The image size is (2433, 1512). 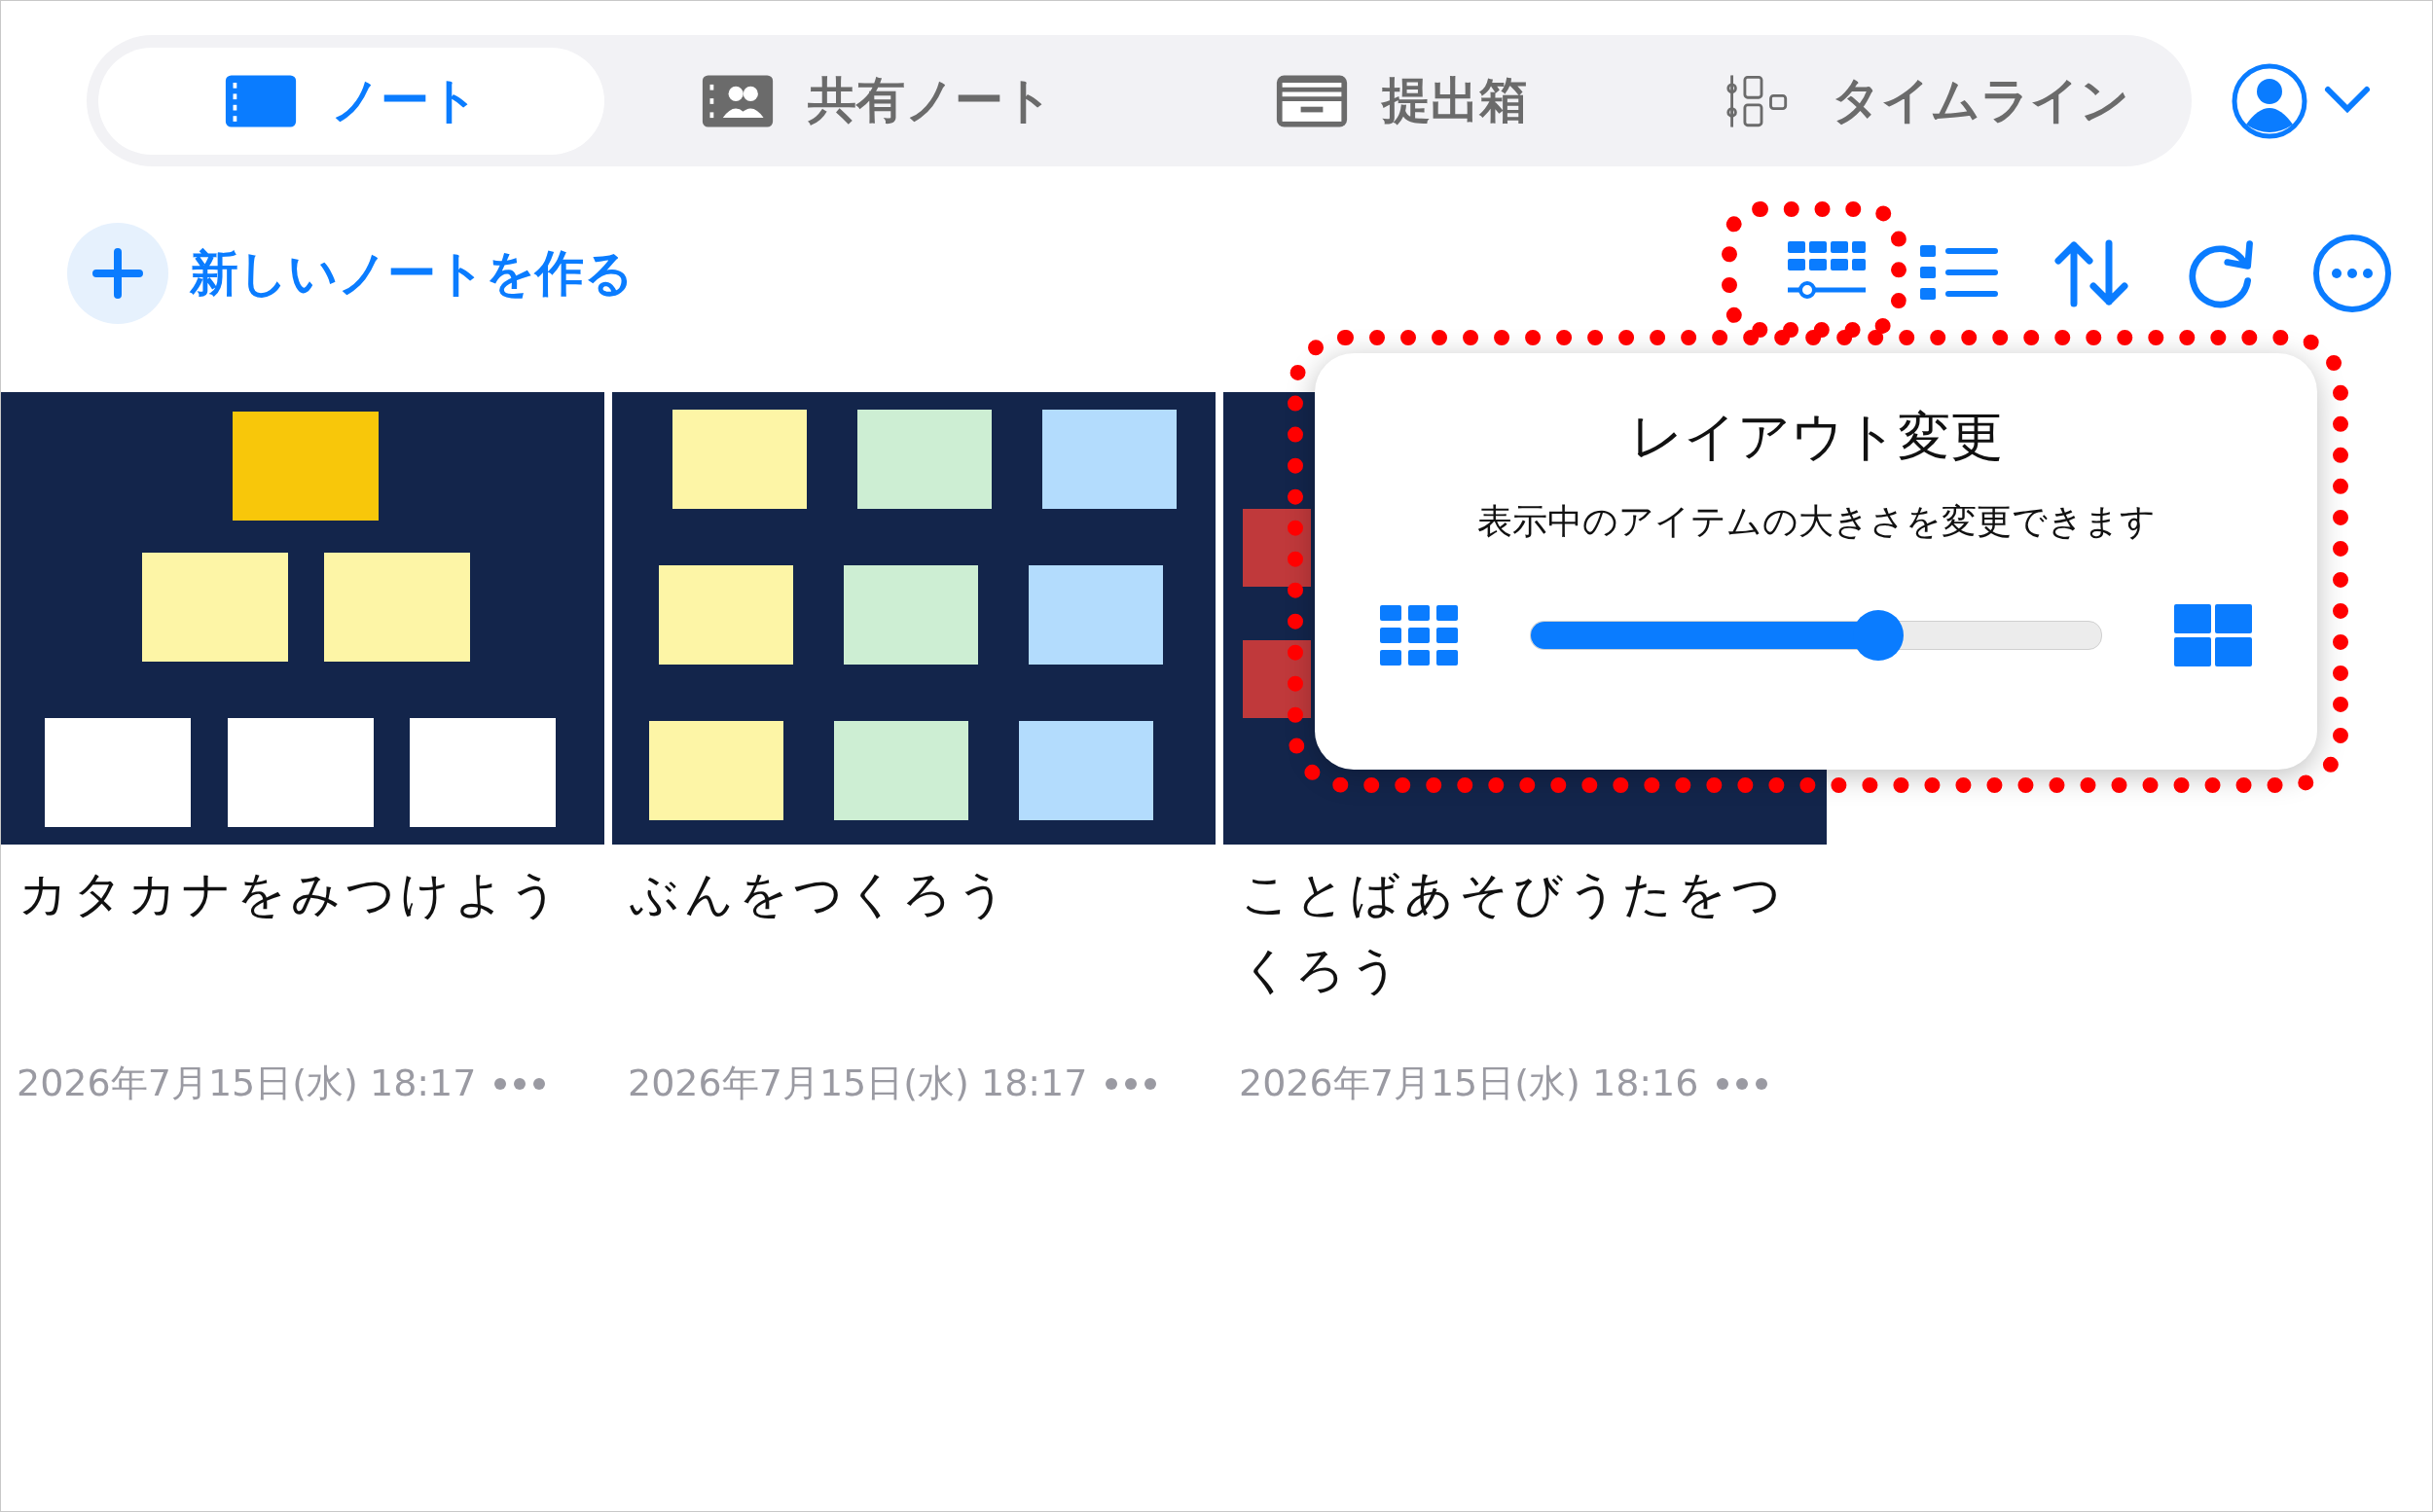 I want to click on notebook-icon, so click(x=261, y=100).